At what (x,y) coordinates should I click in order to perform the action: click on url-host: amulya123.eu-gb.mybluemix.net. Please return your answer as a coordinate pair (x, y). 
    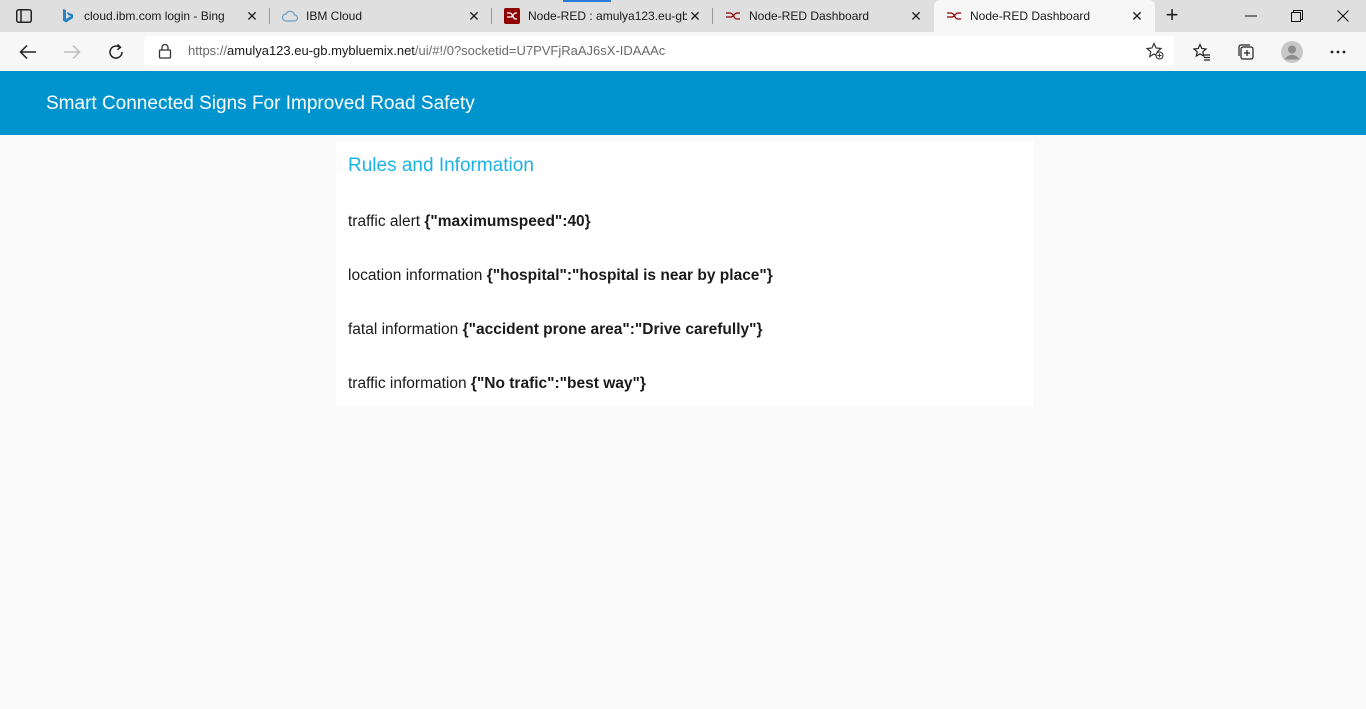
    Looking at the image, I should click on (321, 50).